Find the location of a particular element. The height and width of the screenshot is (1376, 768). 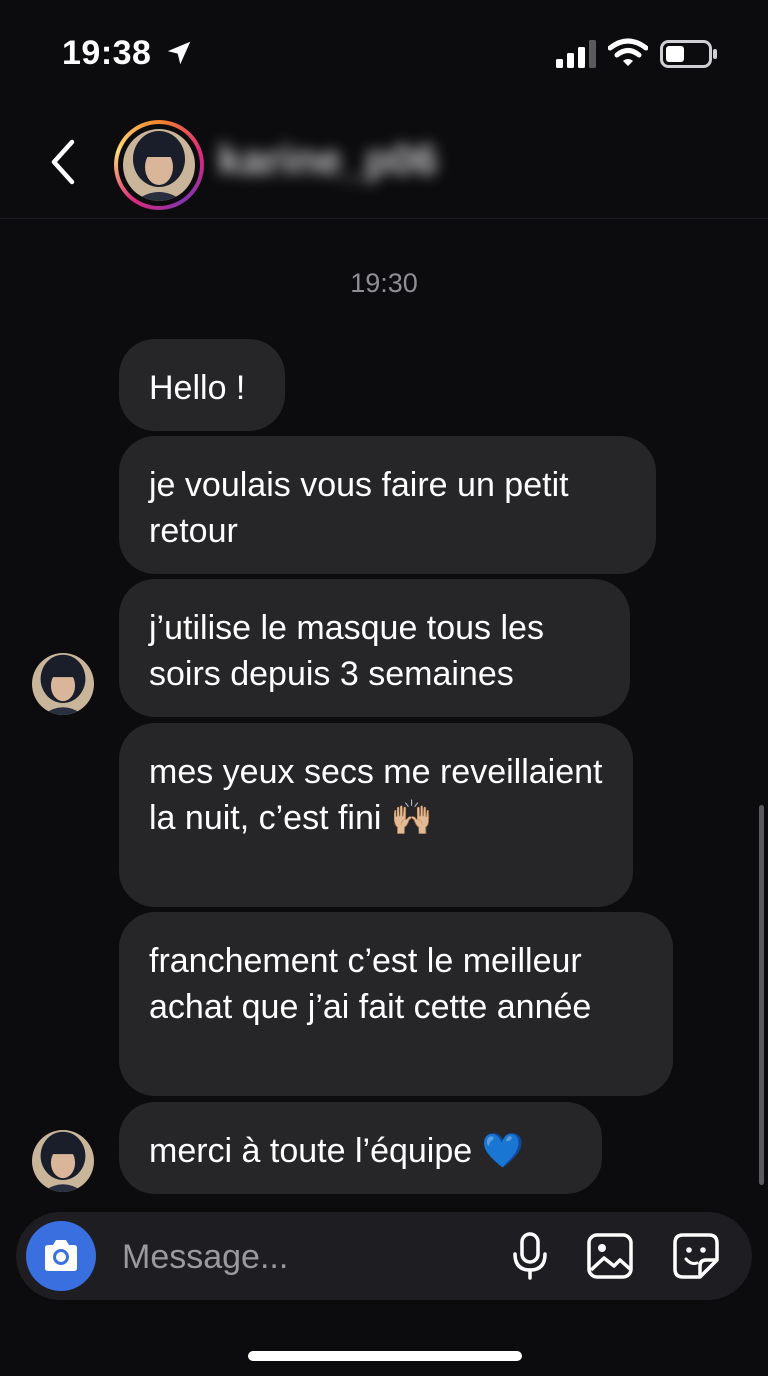

camera-button is located at coordinates (61, 1256).